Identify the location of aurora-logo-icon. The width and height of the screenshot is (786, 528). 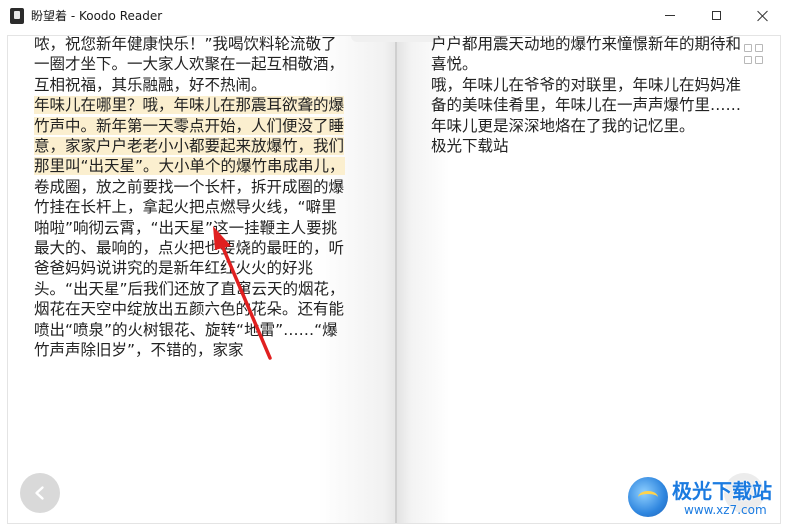
(648, 497).